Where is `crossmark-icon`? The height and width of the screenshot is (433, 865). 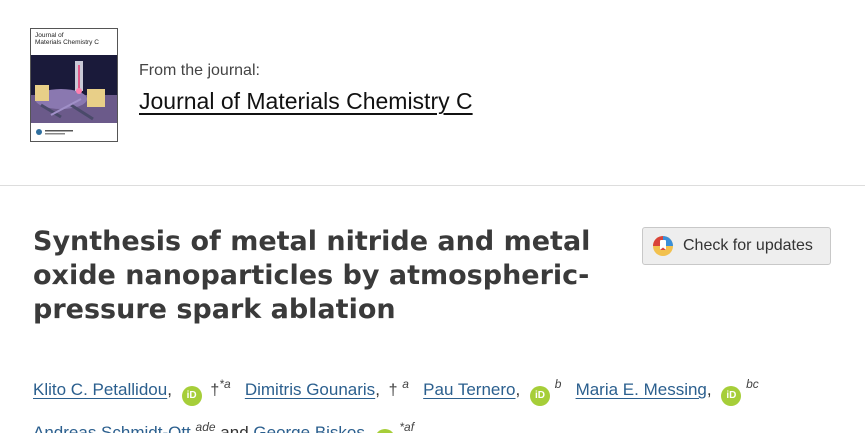
crossmark-icon is located at coordinates (663, 246).